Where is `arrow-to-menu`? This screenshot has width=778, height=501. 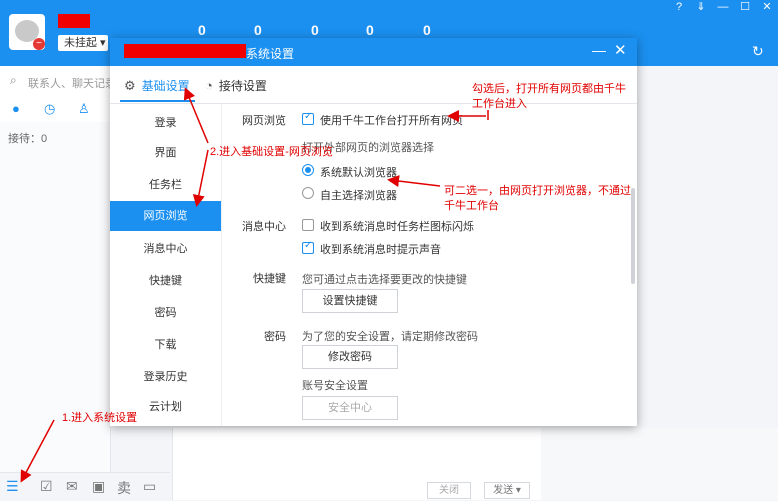
arrow-to-menu is located at coordinates (37, 451).